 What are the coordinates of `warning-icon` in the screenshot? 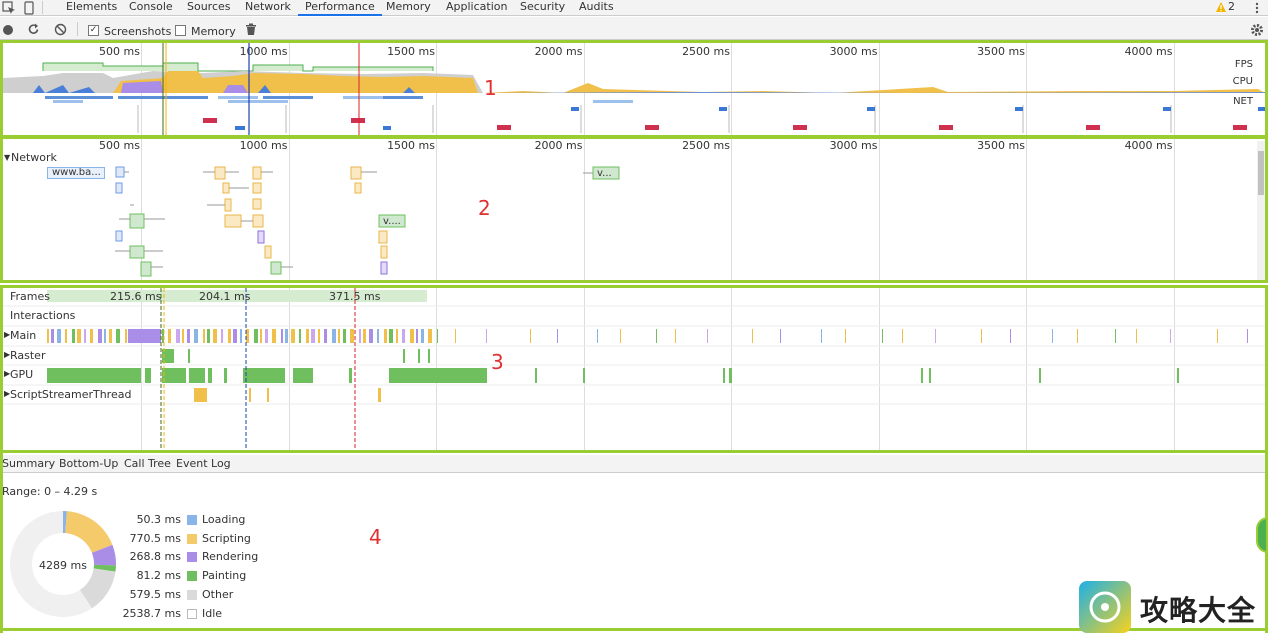 It's located at (1221, 7).